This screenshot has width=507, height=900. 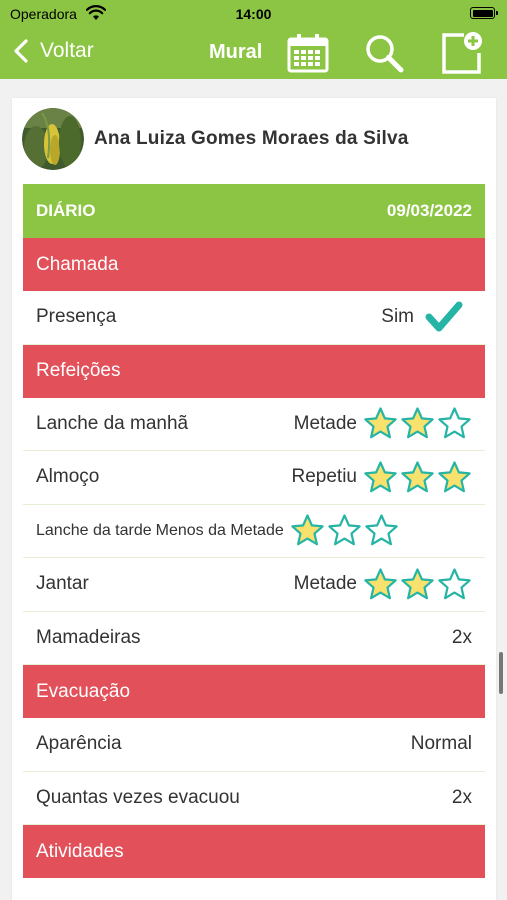 What do you see at coordinates (254, 798) in the screenshot?
I see `evacuou-row: Quantas vezes evacuou 2x` at bounding box center [254, 798].